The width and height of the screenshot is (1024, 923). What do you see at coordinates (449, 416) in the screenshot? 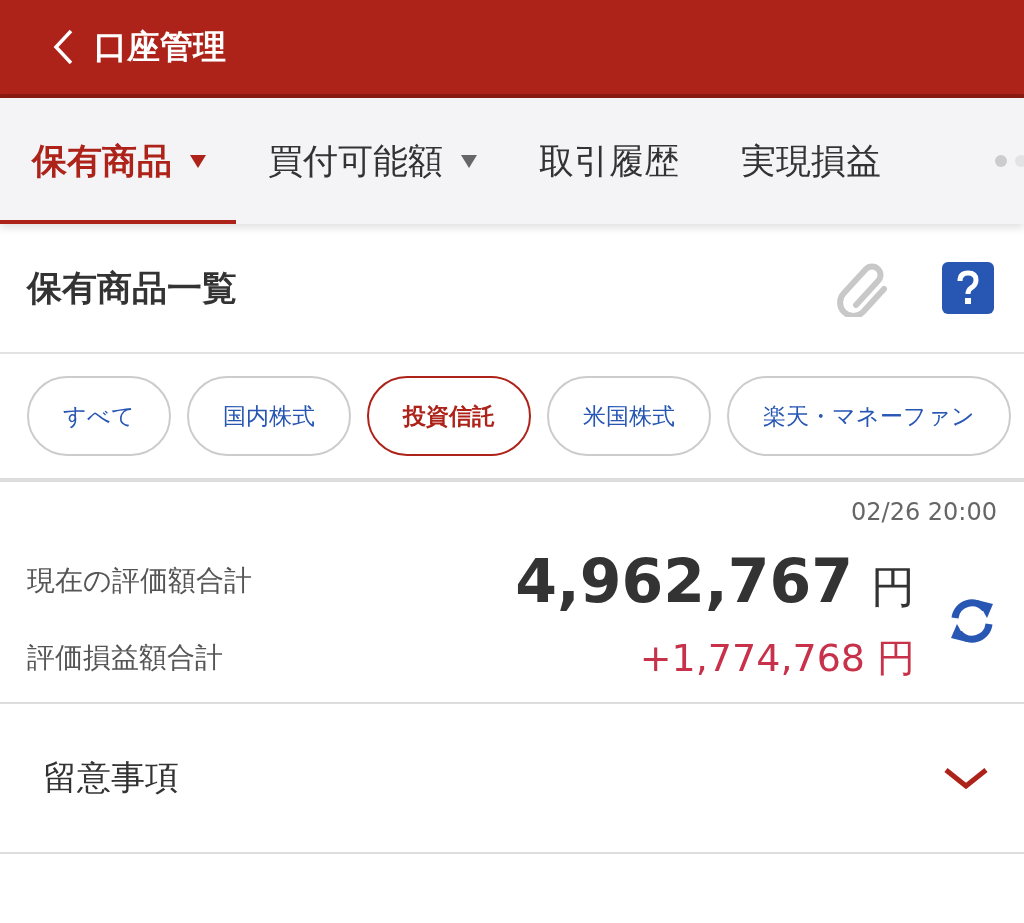
I see `filter-chip: 投資信託` at bounding box center [449, 416].